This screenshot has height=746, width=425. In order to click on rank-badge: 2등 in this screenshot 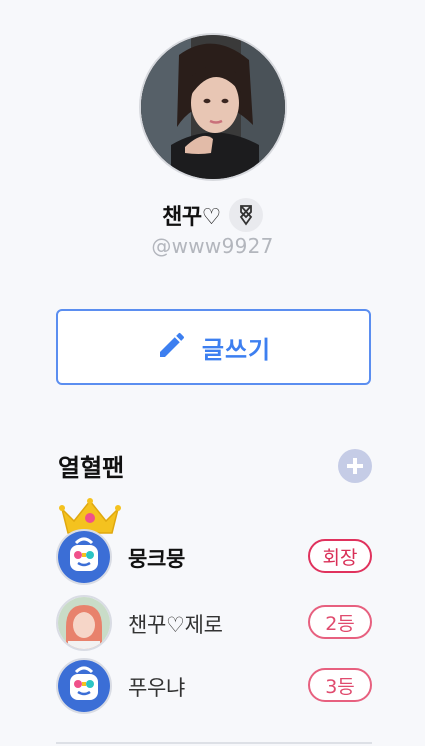, I will do `click(340, 622)`.